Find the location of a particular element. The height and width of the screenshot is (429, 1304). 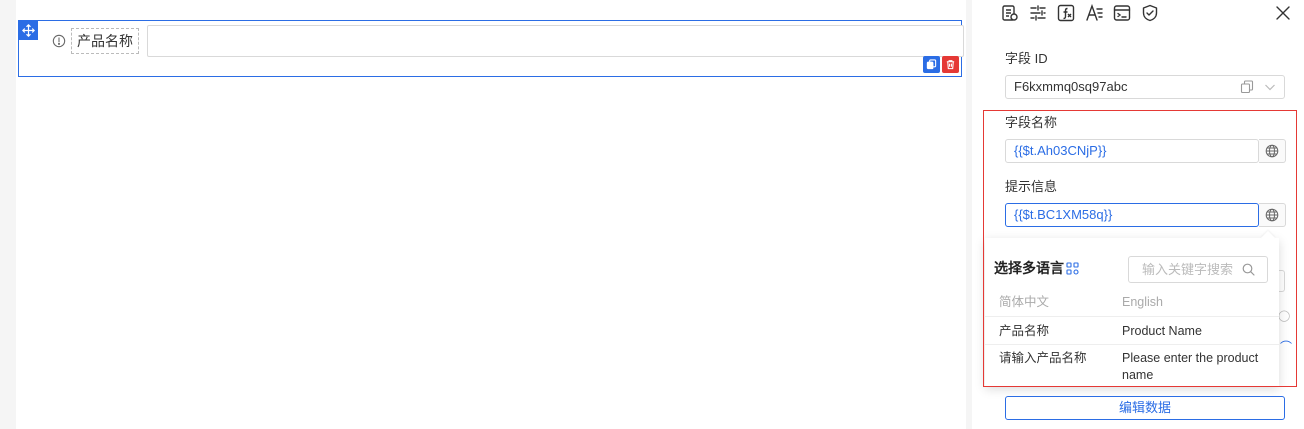

i18n-table-row: 请输入产品名称 Please enter the product name is located at coordinates (1132, 365).